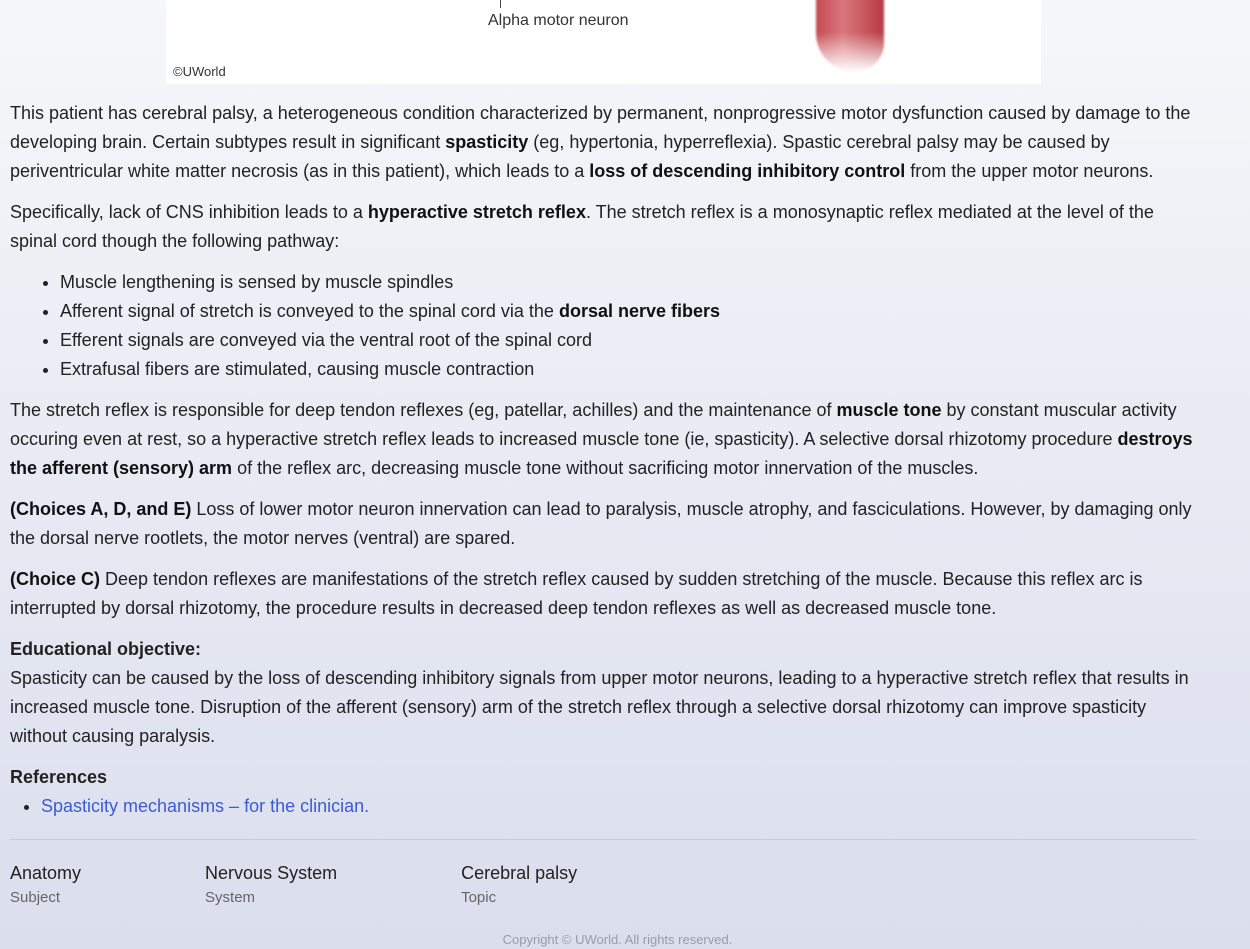 The image size is (1250, 949). I want to click on meta-topic: Cerebral palsy Topic, so click(550, 885).